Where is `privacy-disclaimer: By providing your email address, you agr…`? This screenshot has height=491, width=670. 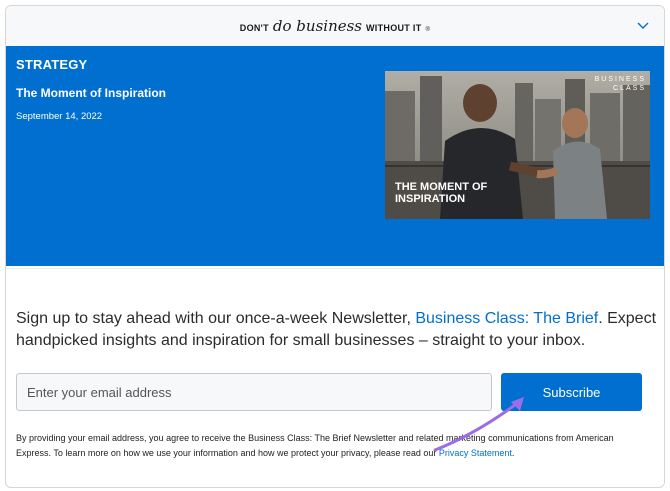
privacy-disclaimer: By providing your email address, you agr… is located at coordinates (326, 446).